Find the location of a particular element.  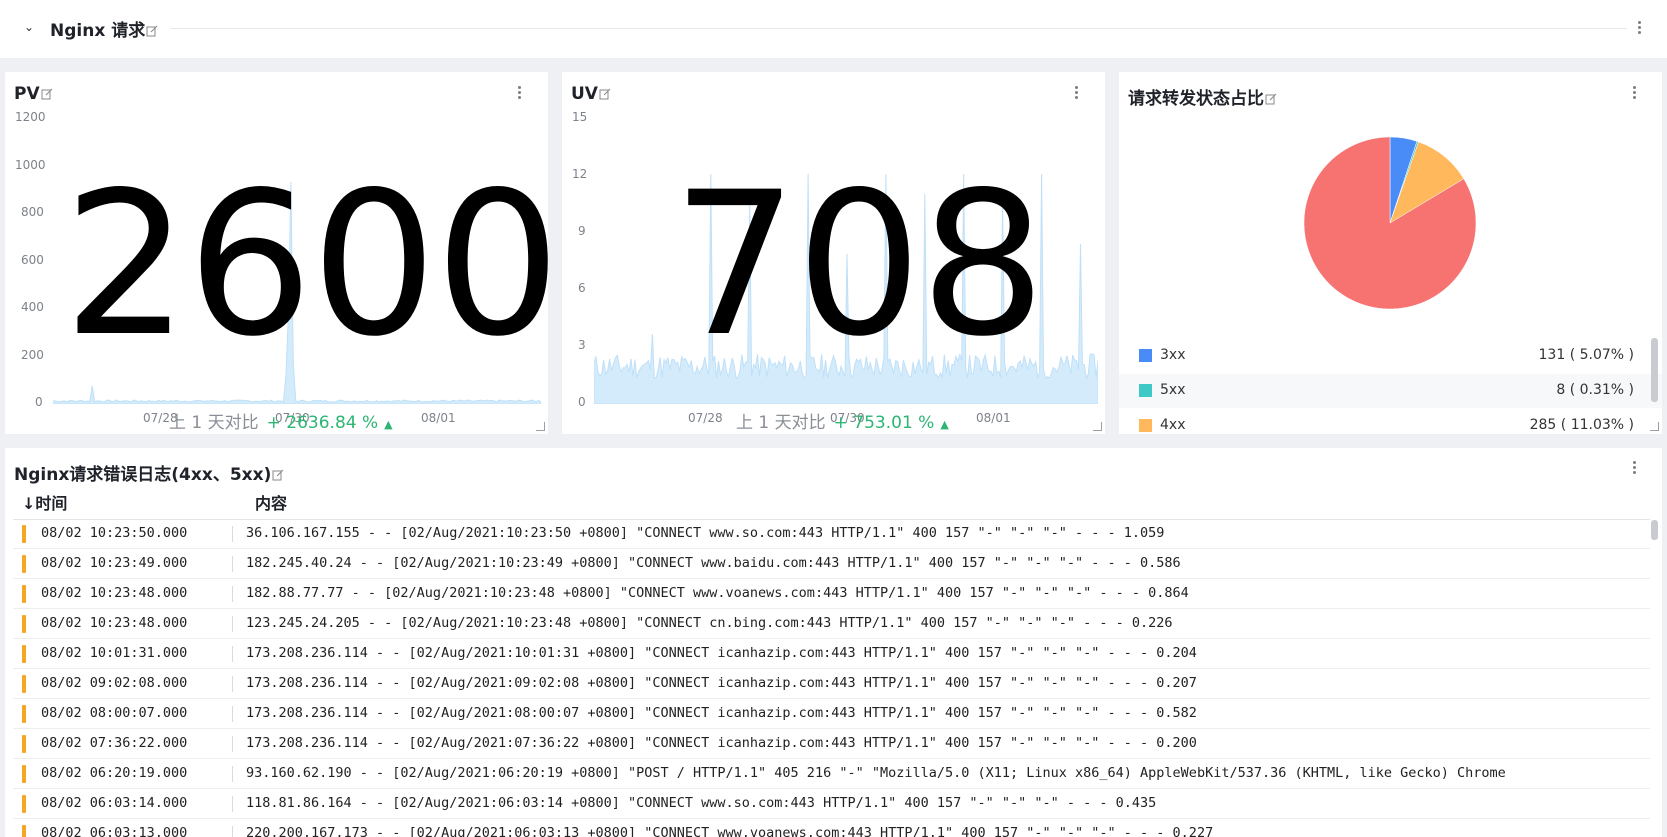

caret-up-icon: ▲ is located at coordinates (944, 424).